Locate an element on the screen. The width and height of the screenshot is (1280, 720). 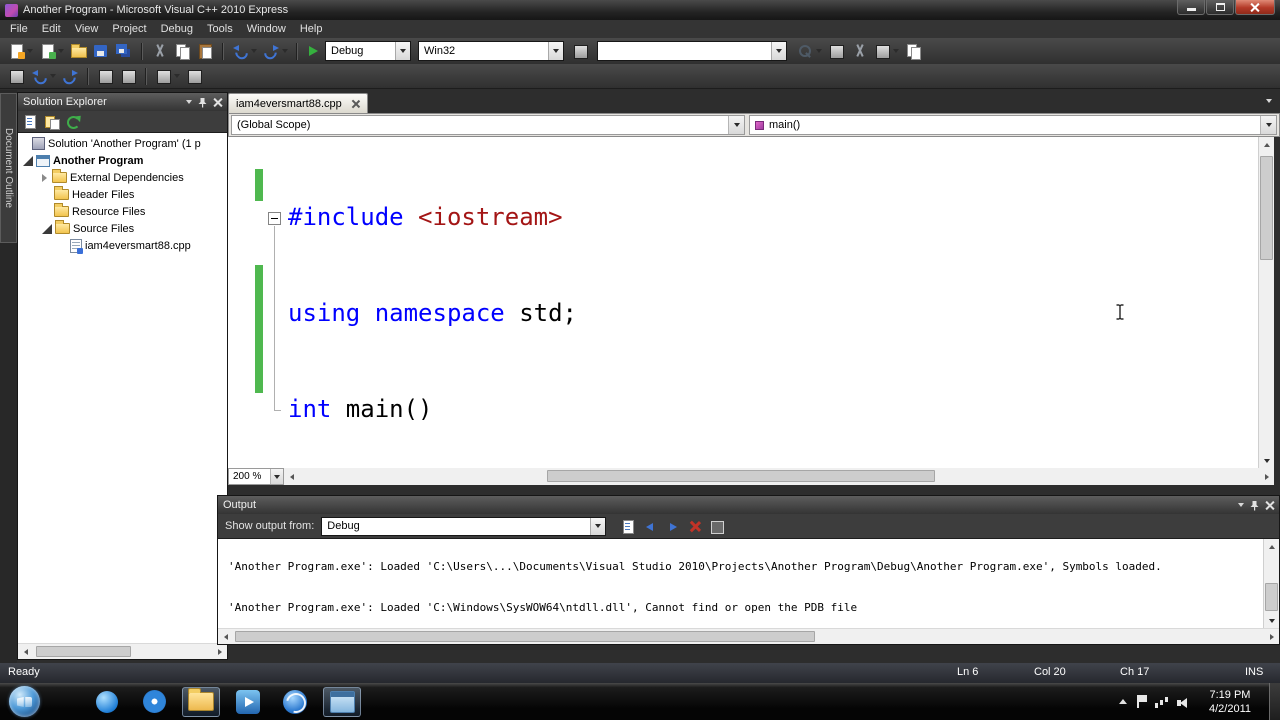
close-tab-icon is located at coordinates (355, 103).